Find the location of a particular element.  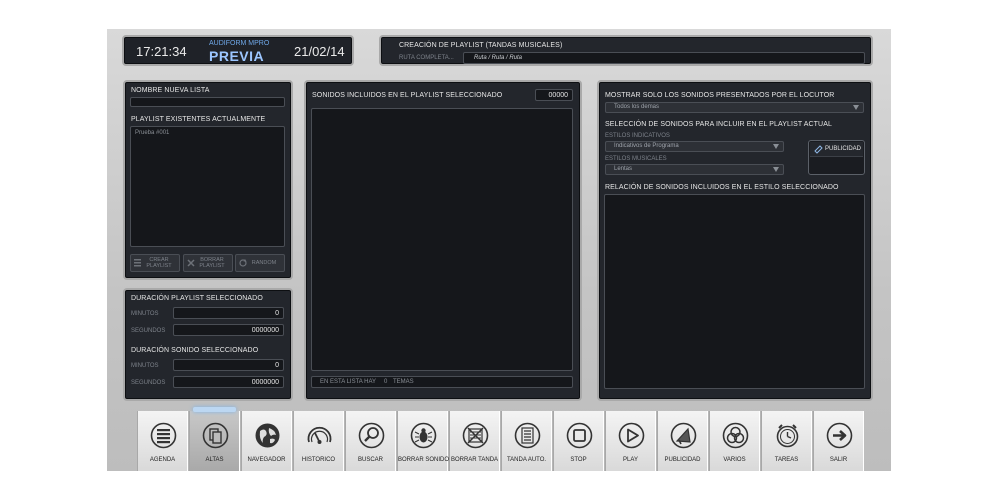

delete-playlist-button: BORRAR PLAYLIST is located at coordinates (208, 263).